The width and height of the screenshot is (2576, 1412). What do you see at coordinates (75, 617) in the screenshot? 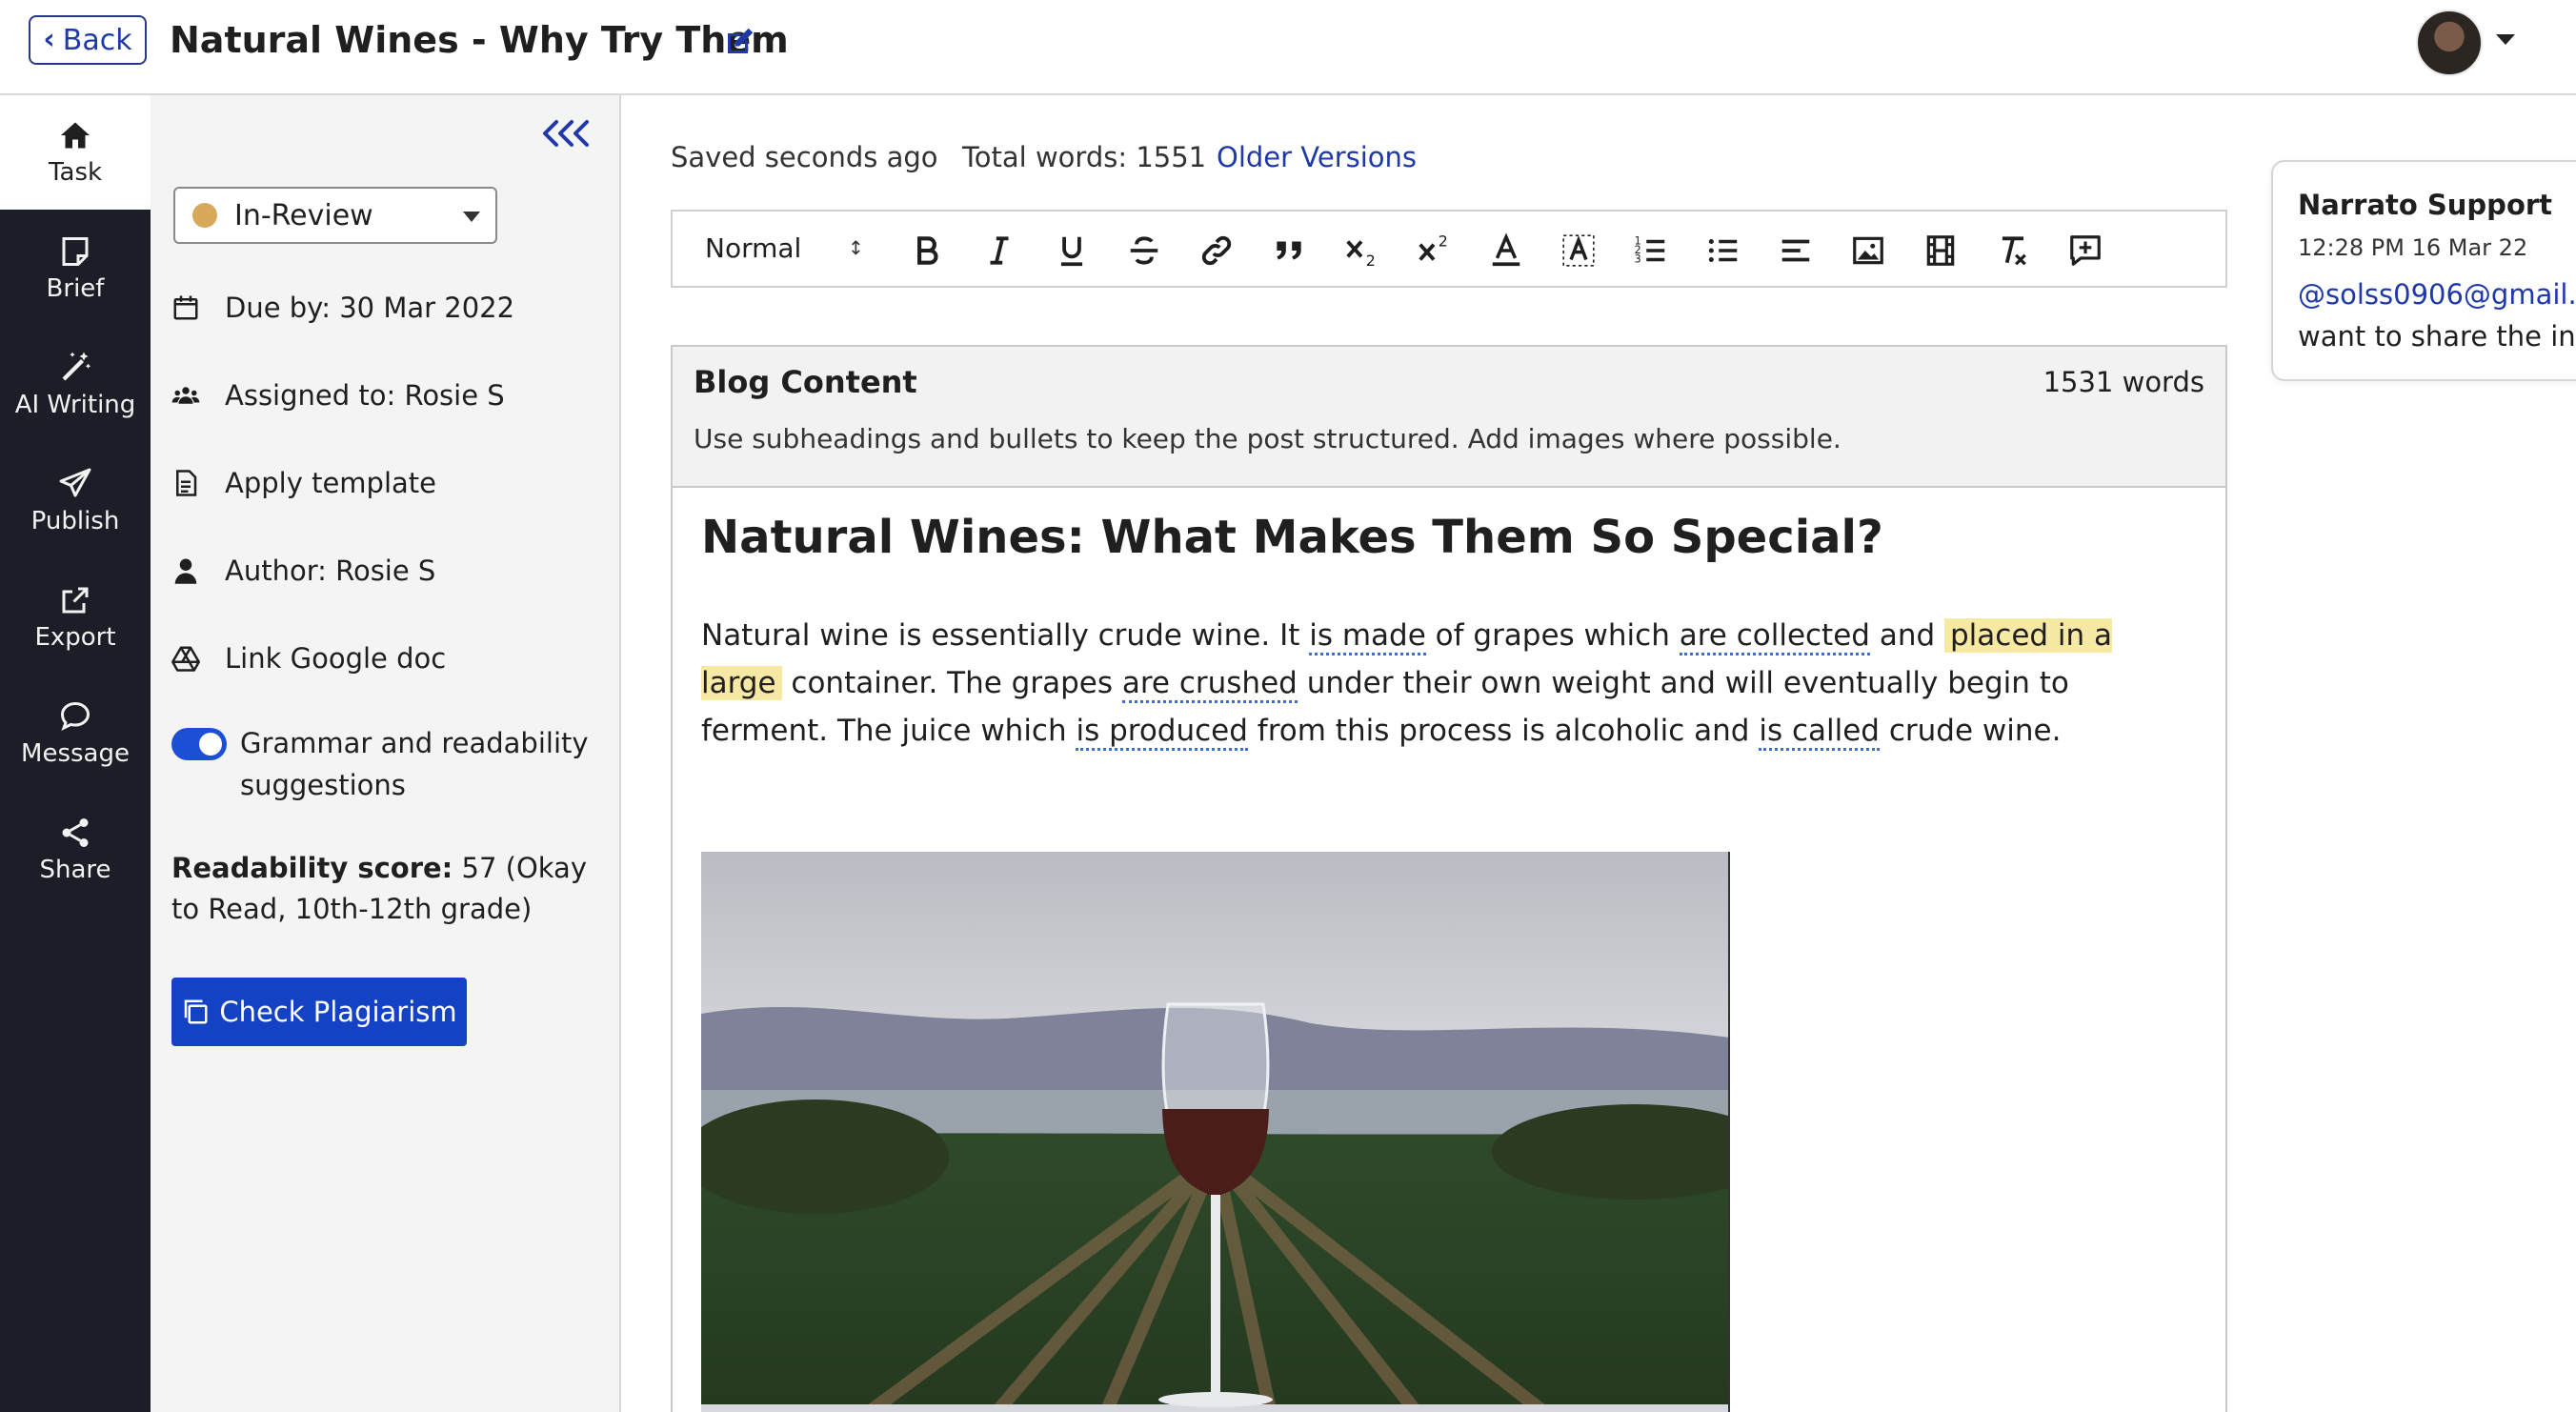
I see `nav-item-export: Export` at bounding box center [75, 617].